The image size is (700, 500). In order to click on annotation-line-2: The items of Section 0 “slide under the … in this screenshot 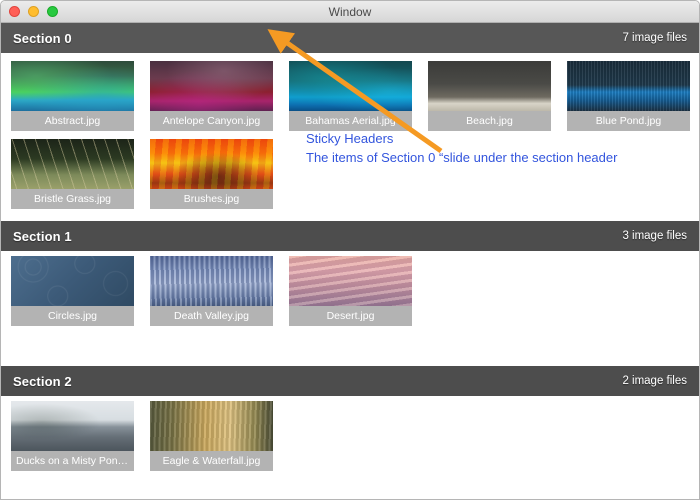, I will do `click(462, 157)`.